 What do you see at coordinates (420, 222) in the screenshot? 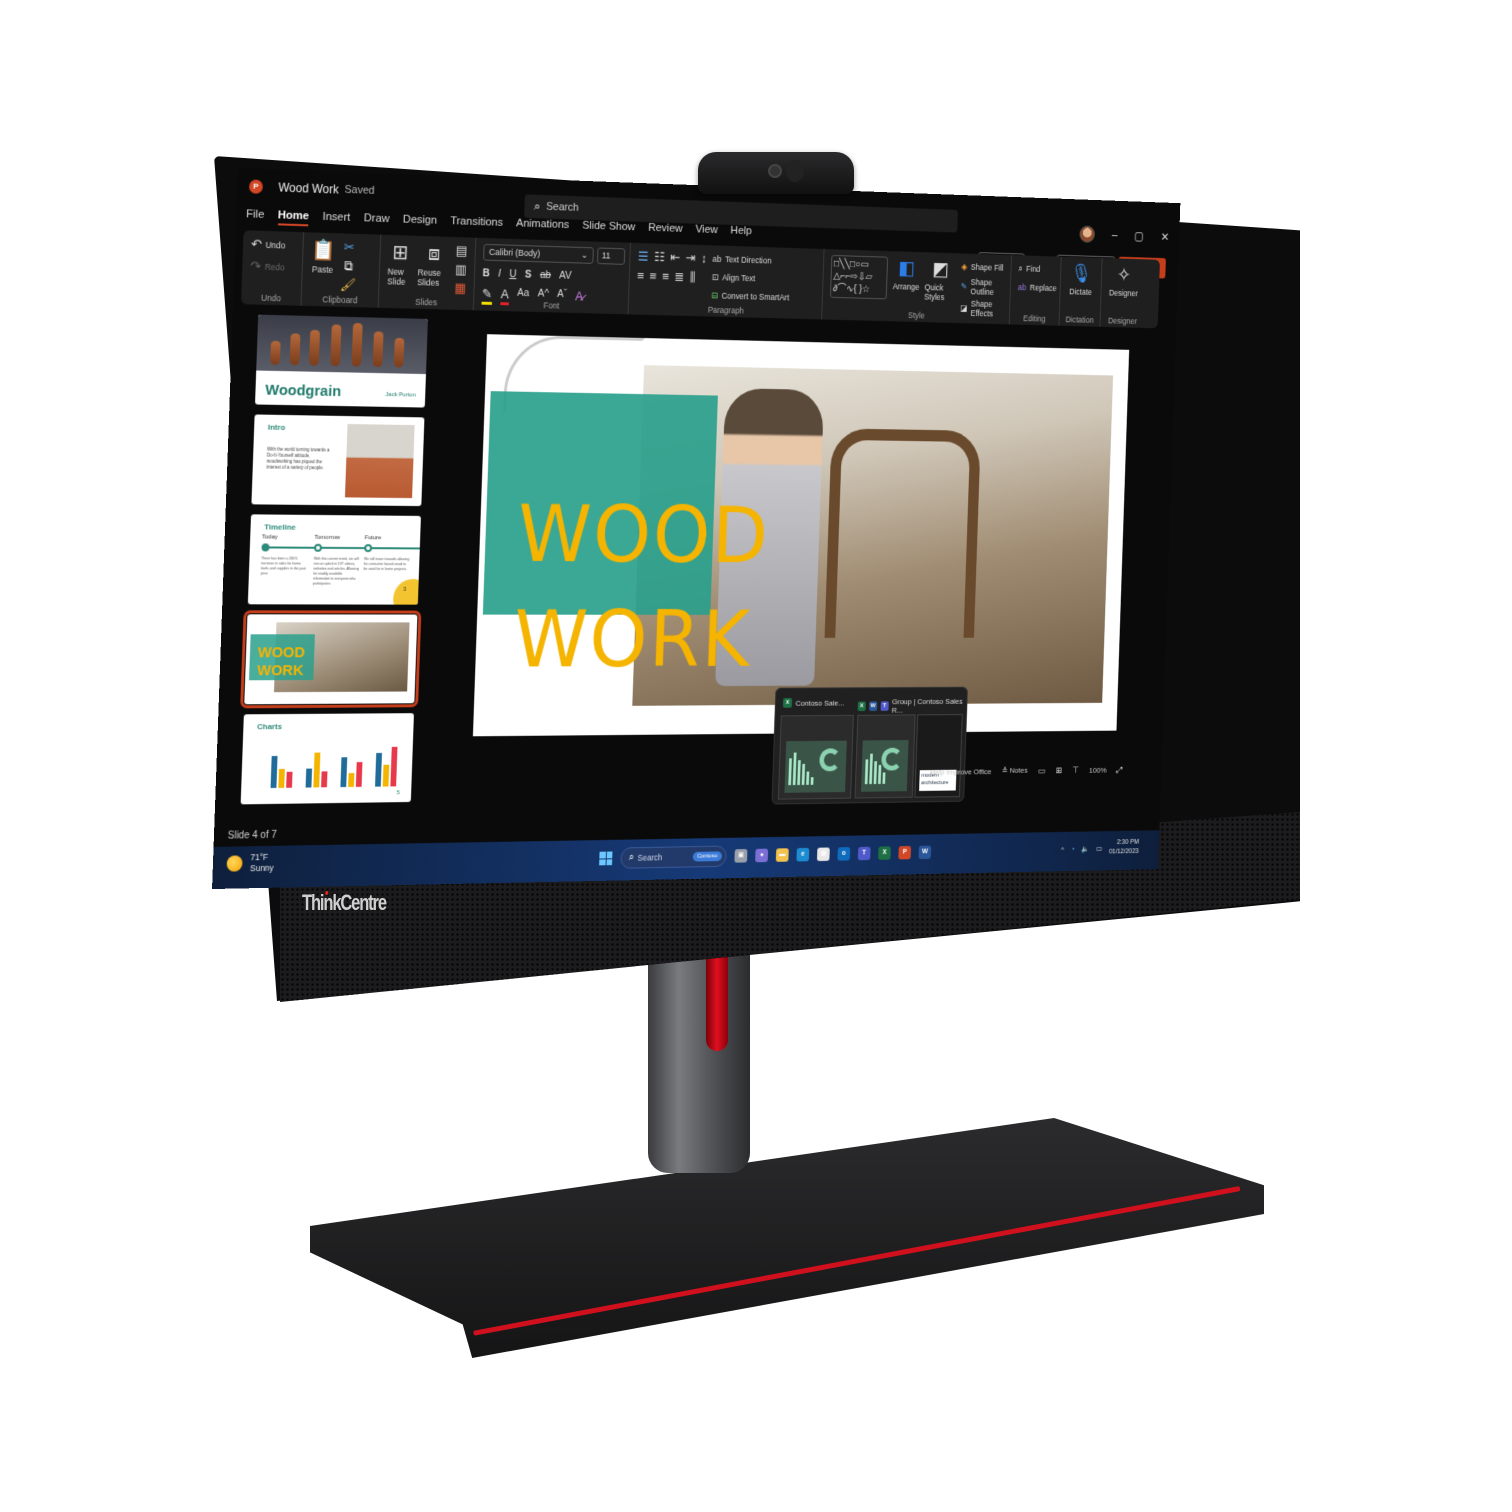
I see `tab-design: Design` at bounding box center [420, 222].